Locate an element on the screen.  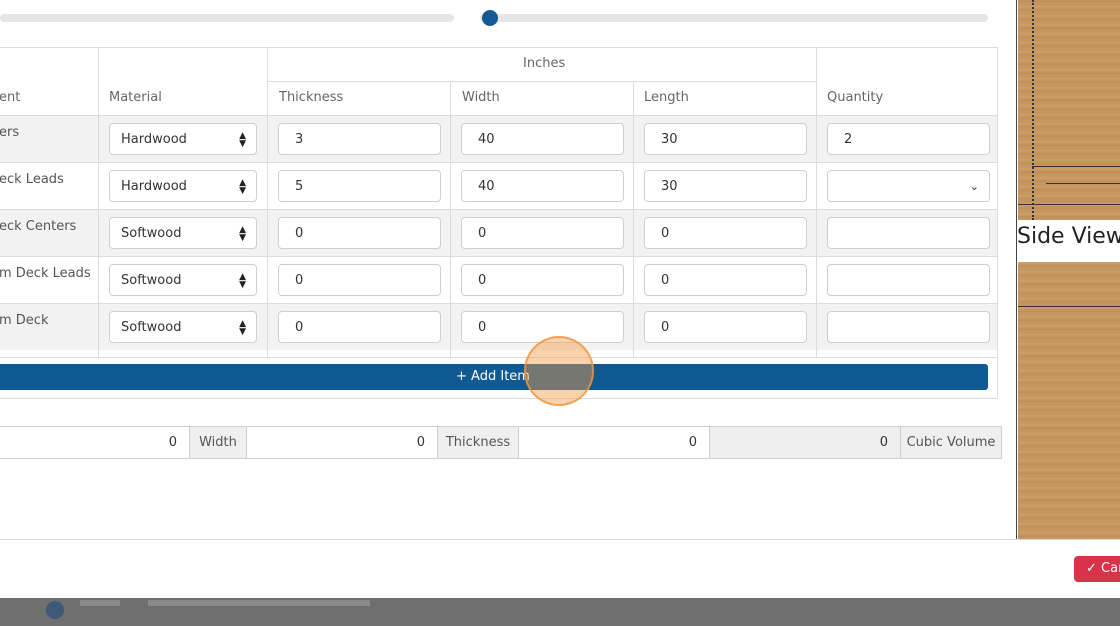
header-component: ent is located at coordinates (10, 97).